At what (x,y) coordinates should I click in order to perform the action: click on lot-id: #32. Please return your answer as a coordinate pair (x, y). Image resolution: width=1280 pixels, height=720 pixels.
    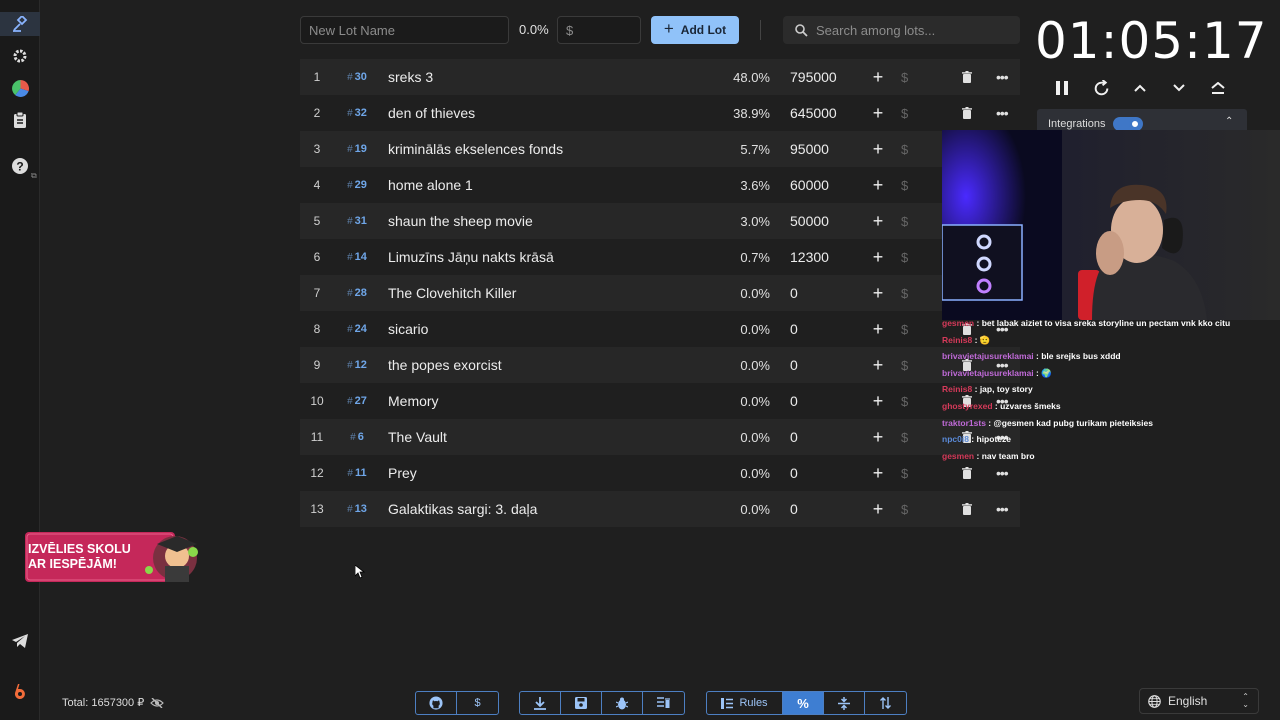
    Looking at the image, I should click on (357, 113).